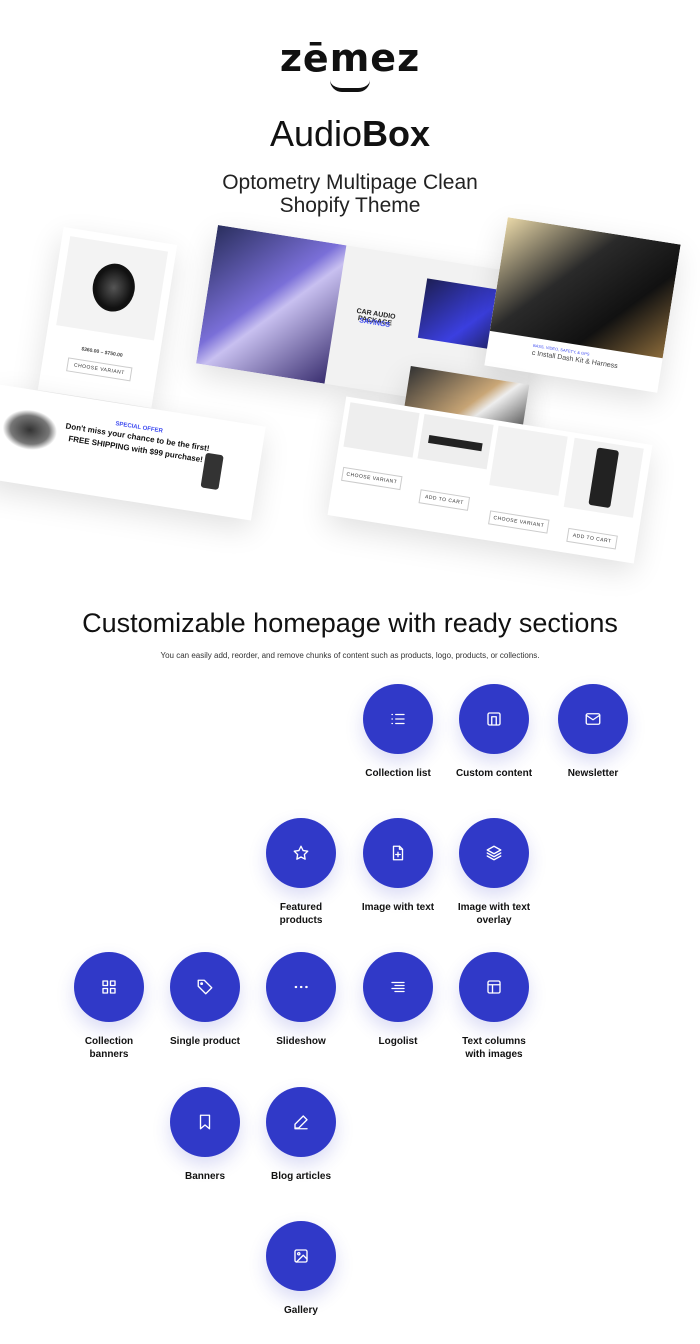 This screenshot has width=700, height=1344. I want to click on product-title: AudioBox, so click(350, 134).